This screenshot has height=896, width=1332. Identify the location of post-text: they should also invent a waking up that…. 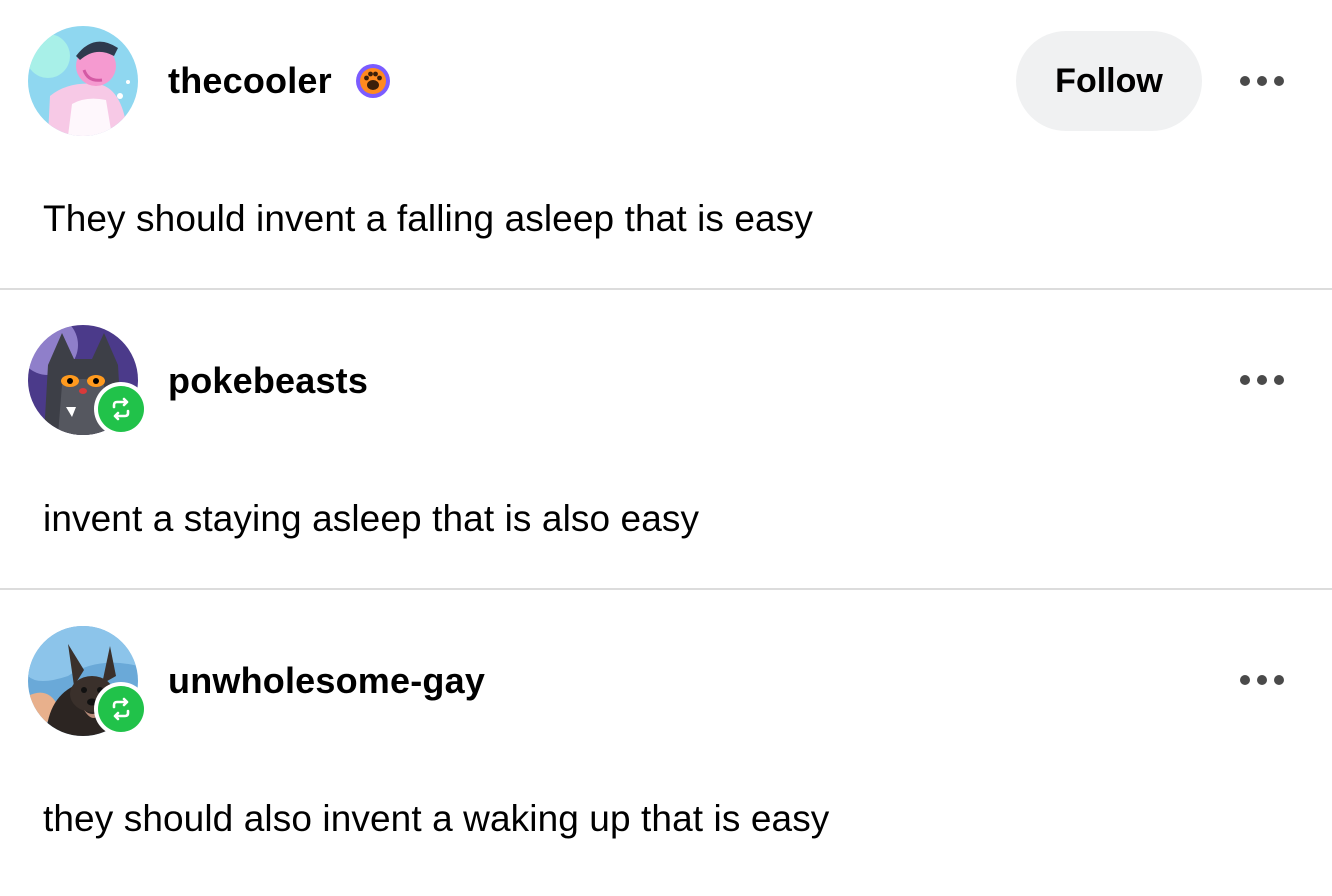
(436, 818).